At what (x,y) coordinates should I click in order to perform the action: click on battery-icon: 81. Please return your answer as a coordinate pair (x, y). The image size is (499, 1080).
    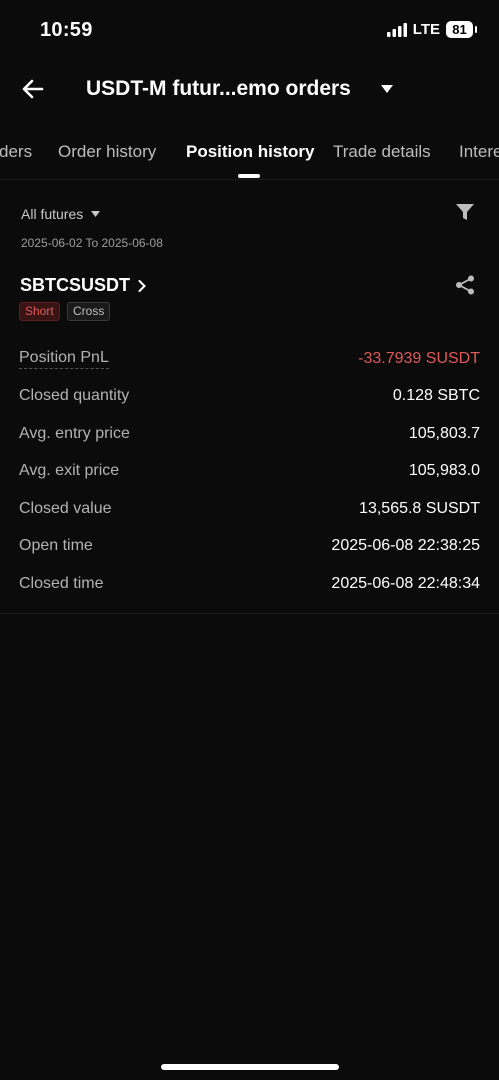
    Looking at the image, I should click on (461, 29).